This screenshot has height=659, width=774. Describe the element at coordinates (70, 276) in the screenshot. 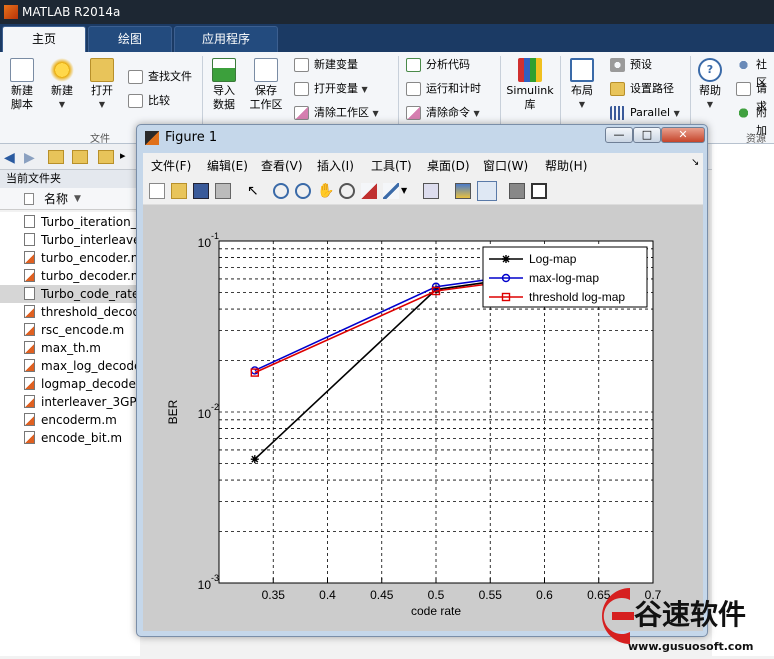

I see `file-list-item: turbo_decoder.m` at that location.